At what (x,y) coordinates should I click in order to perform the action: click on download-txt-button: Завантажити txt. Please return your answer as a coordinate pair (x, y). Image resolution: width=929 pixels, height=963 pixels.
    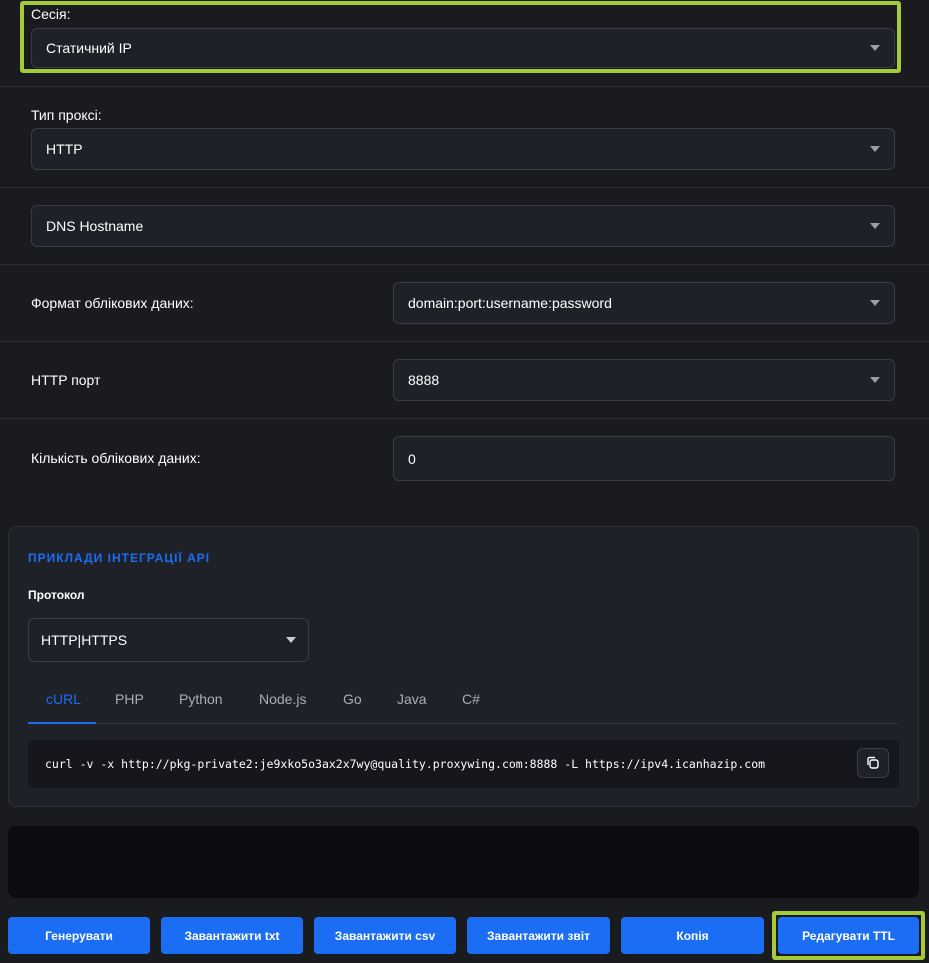
    Looking at the image, I should click on (232, 935).